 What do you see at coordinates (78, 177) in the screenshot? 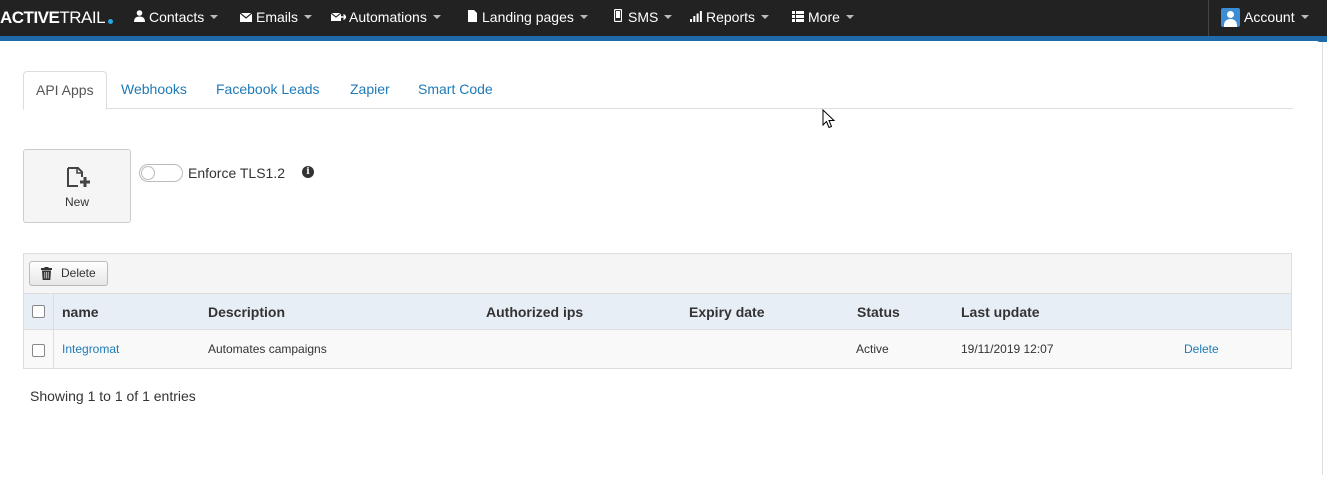
I see `new-file-icon` at bounding box center [78, 177].